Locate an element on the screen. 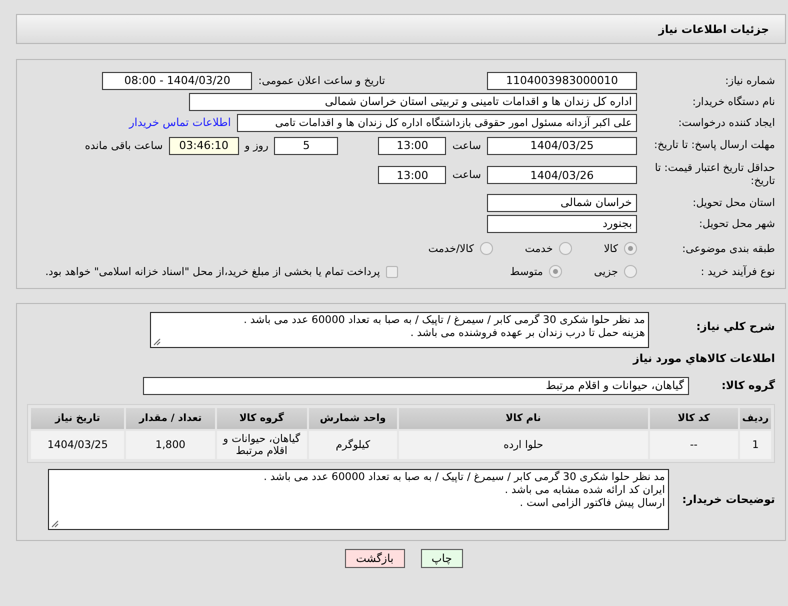 The height and width of the screenshot is (606, 788). text-line: ارسال پیش فاکتور الزامی است . is located at coordinates (591, 503).